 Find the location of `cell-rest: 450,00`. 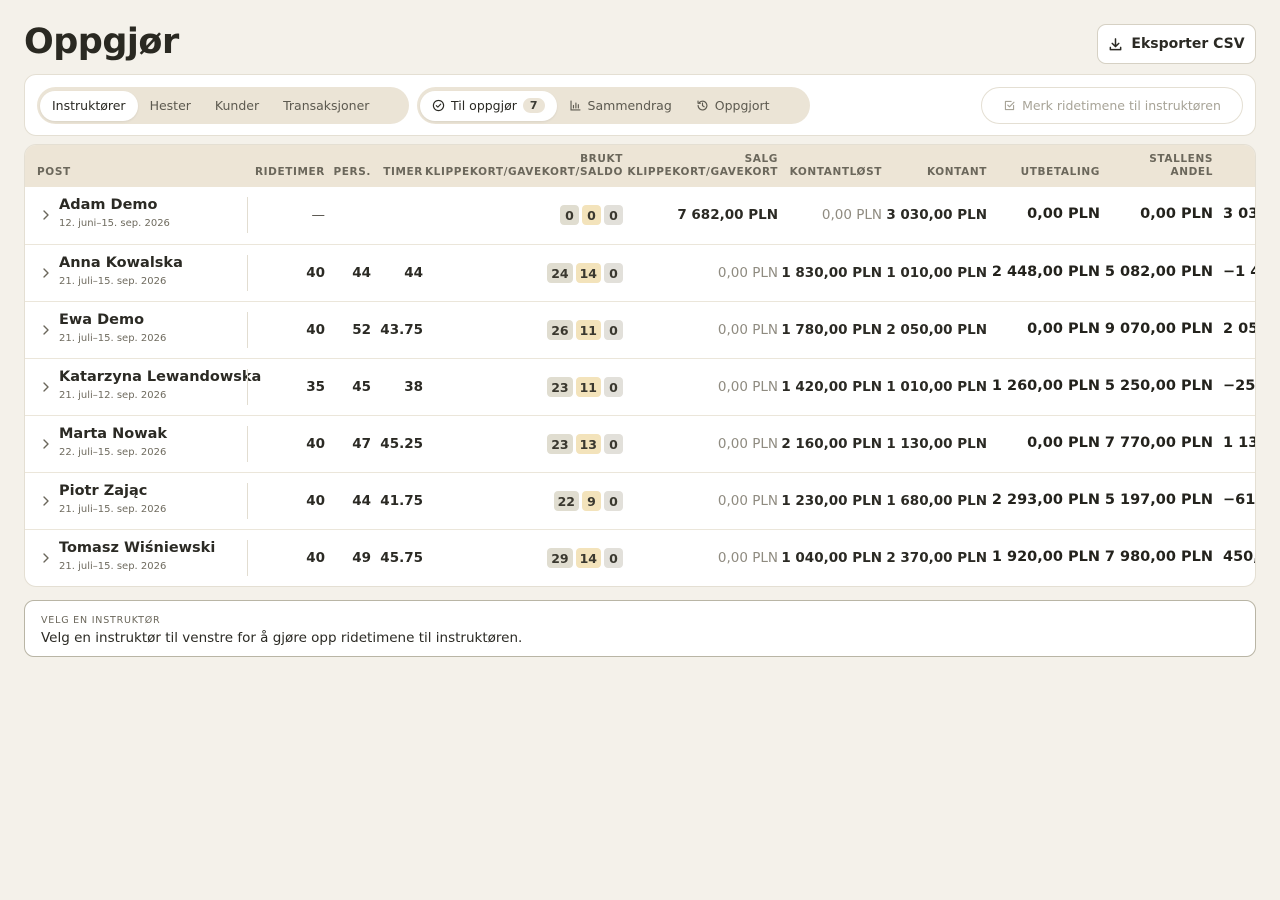

cell-rest: 450,00 is located at coordinates (1239, 557).